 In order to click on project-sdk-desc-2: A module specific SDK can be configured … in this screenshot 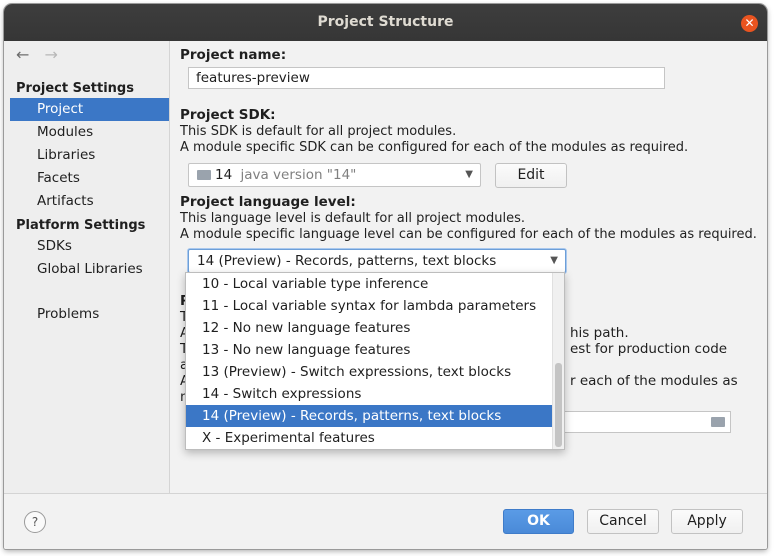, I will do `click(434, 147)`.